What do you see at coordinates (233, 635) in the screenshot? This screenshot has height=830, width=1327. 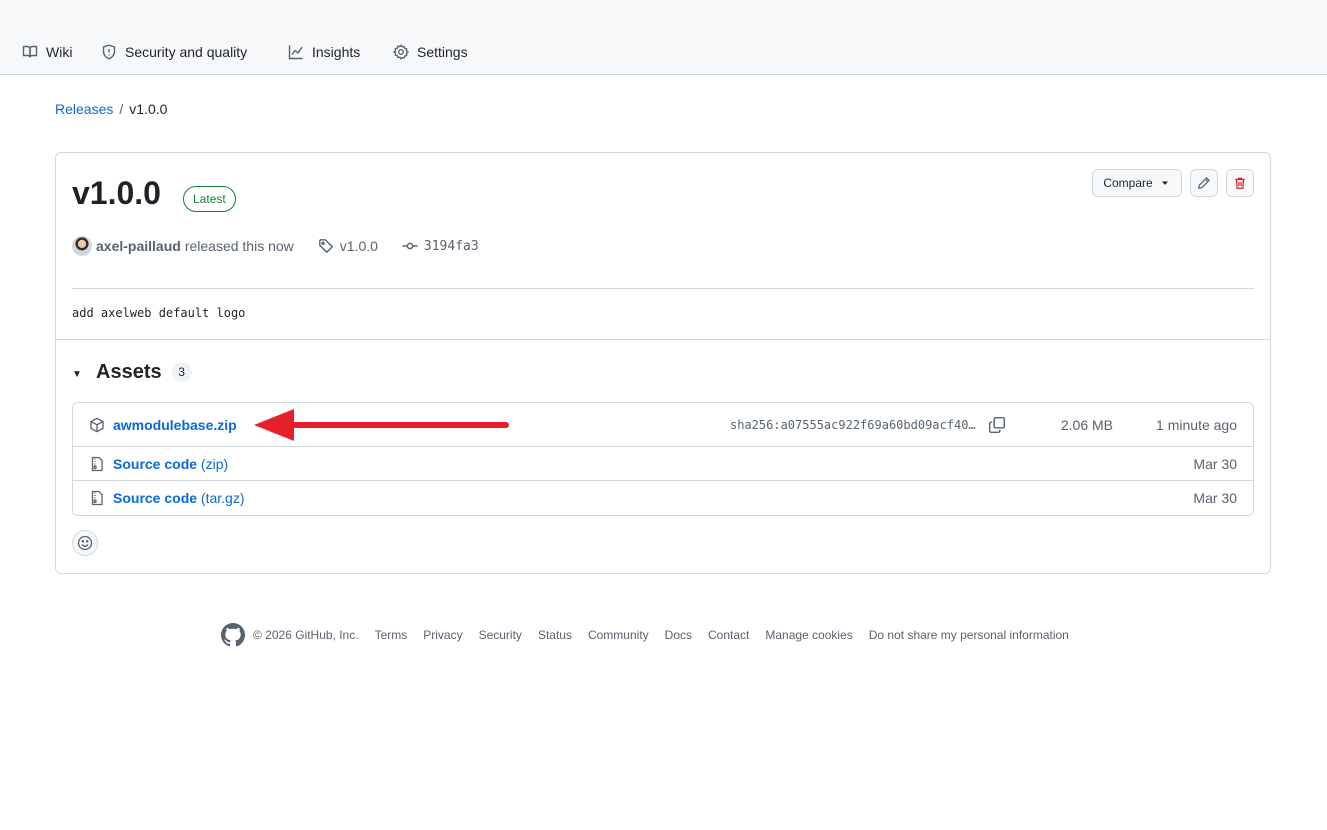 I see `github-logo-icon` at bounding box center [233, 635].